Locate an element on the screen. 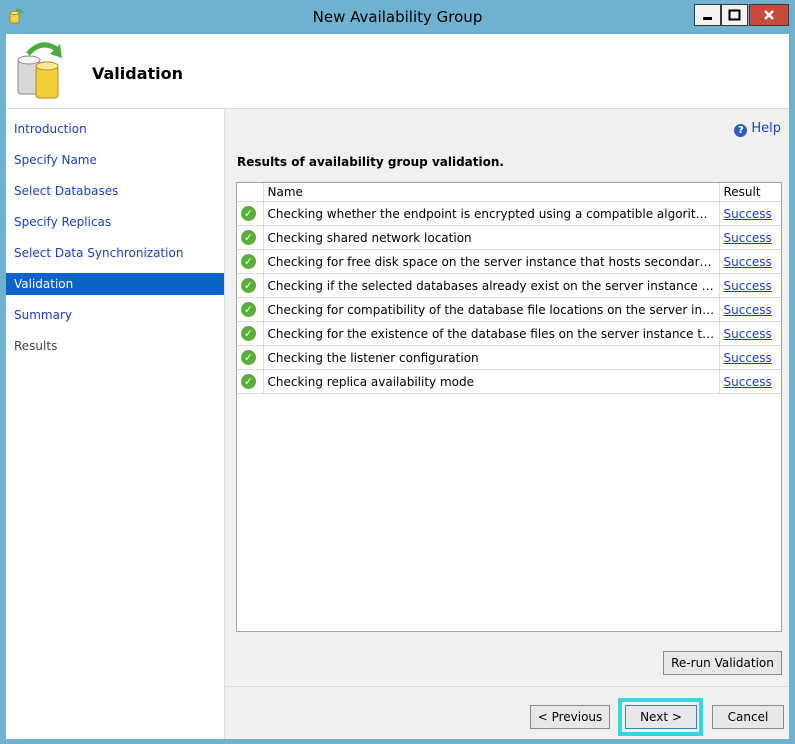  help-label: Help is located at coordinates (766, 128).